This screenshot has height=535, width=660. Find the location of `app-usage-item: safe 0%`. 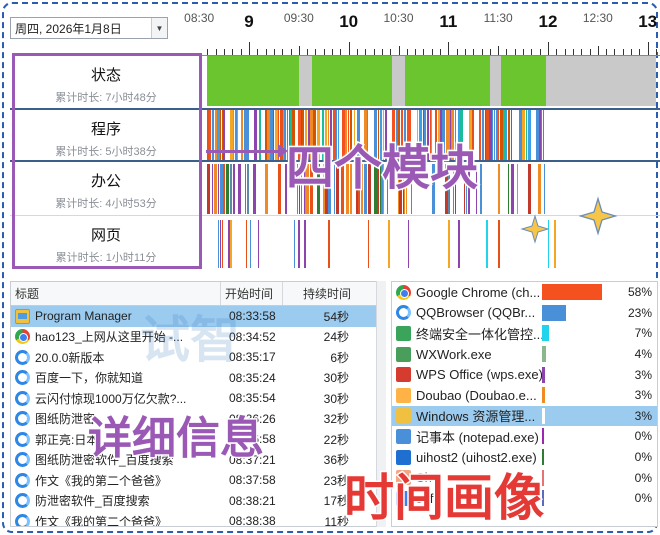

app-usage-item: safe 0% is located at coordinates (524, 498).